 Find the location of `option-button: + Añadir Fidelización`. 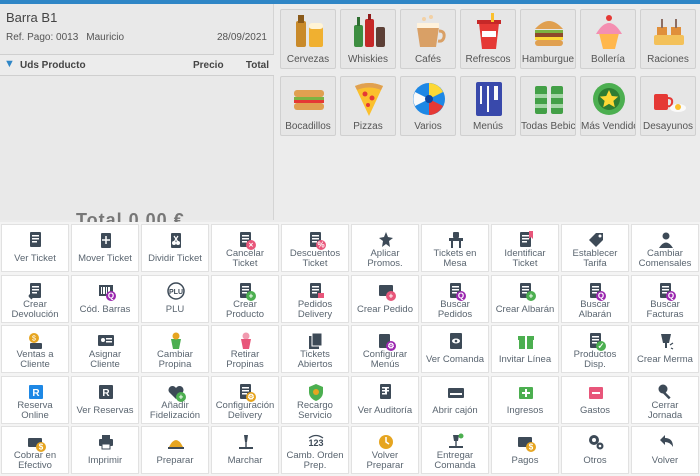

option-button: + Añadir Fidelización is located at coordinates (175, 399).